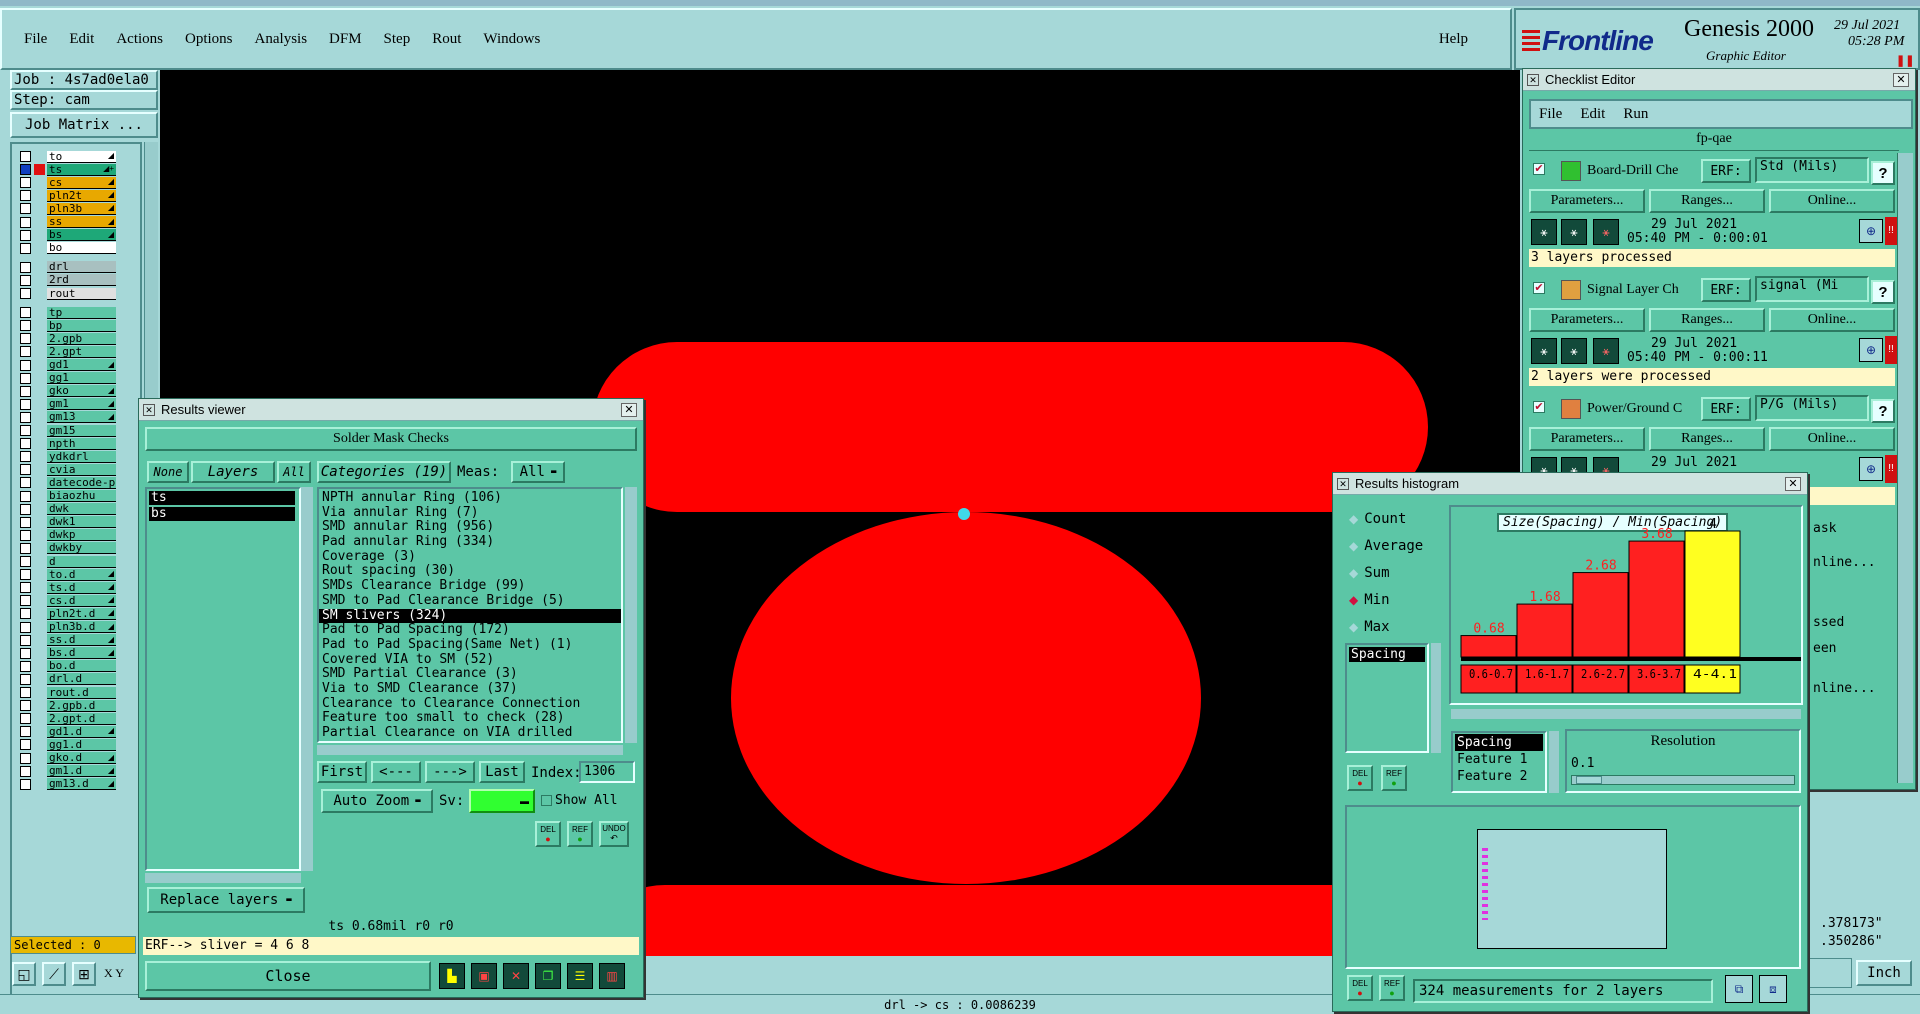 This screenshot has height=1014, width=1920. I want to click on category-item: SMD to Pad Clearance Bridge (5), so click(470, 601).